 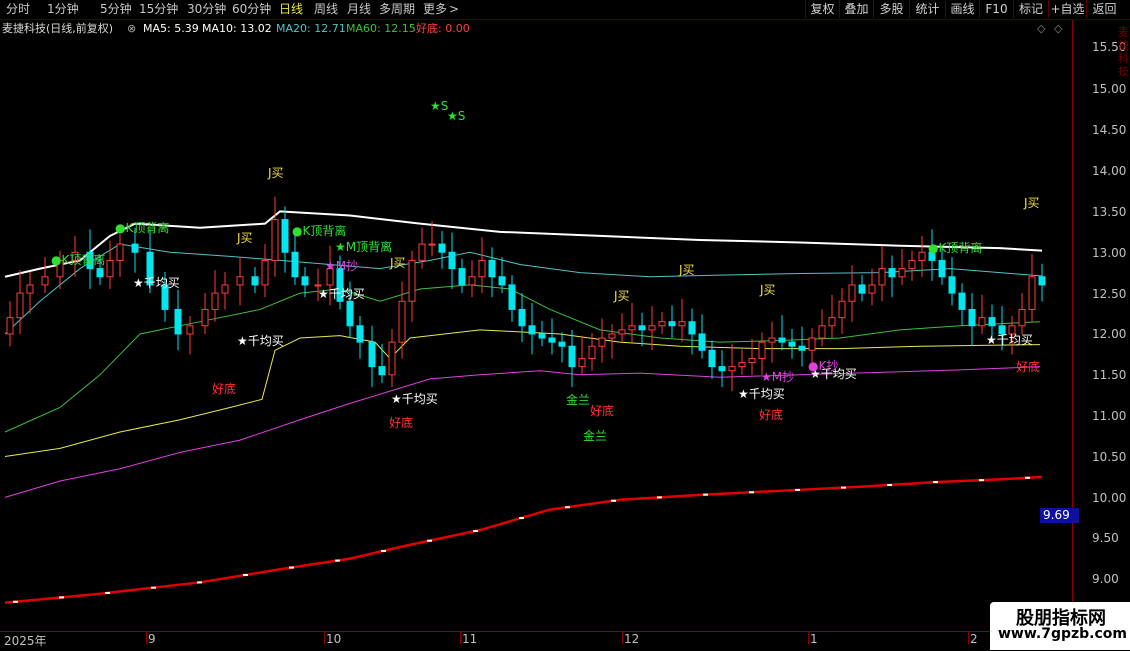 I want to click on draw-line-button: 画线, so click(x=962, y=9).